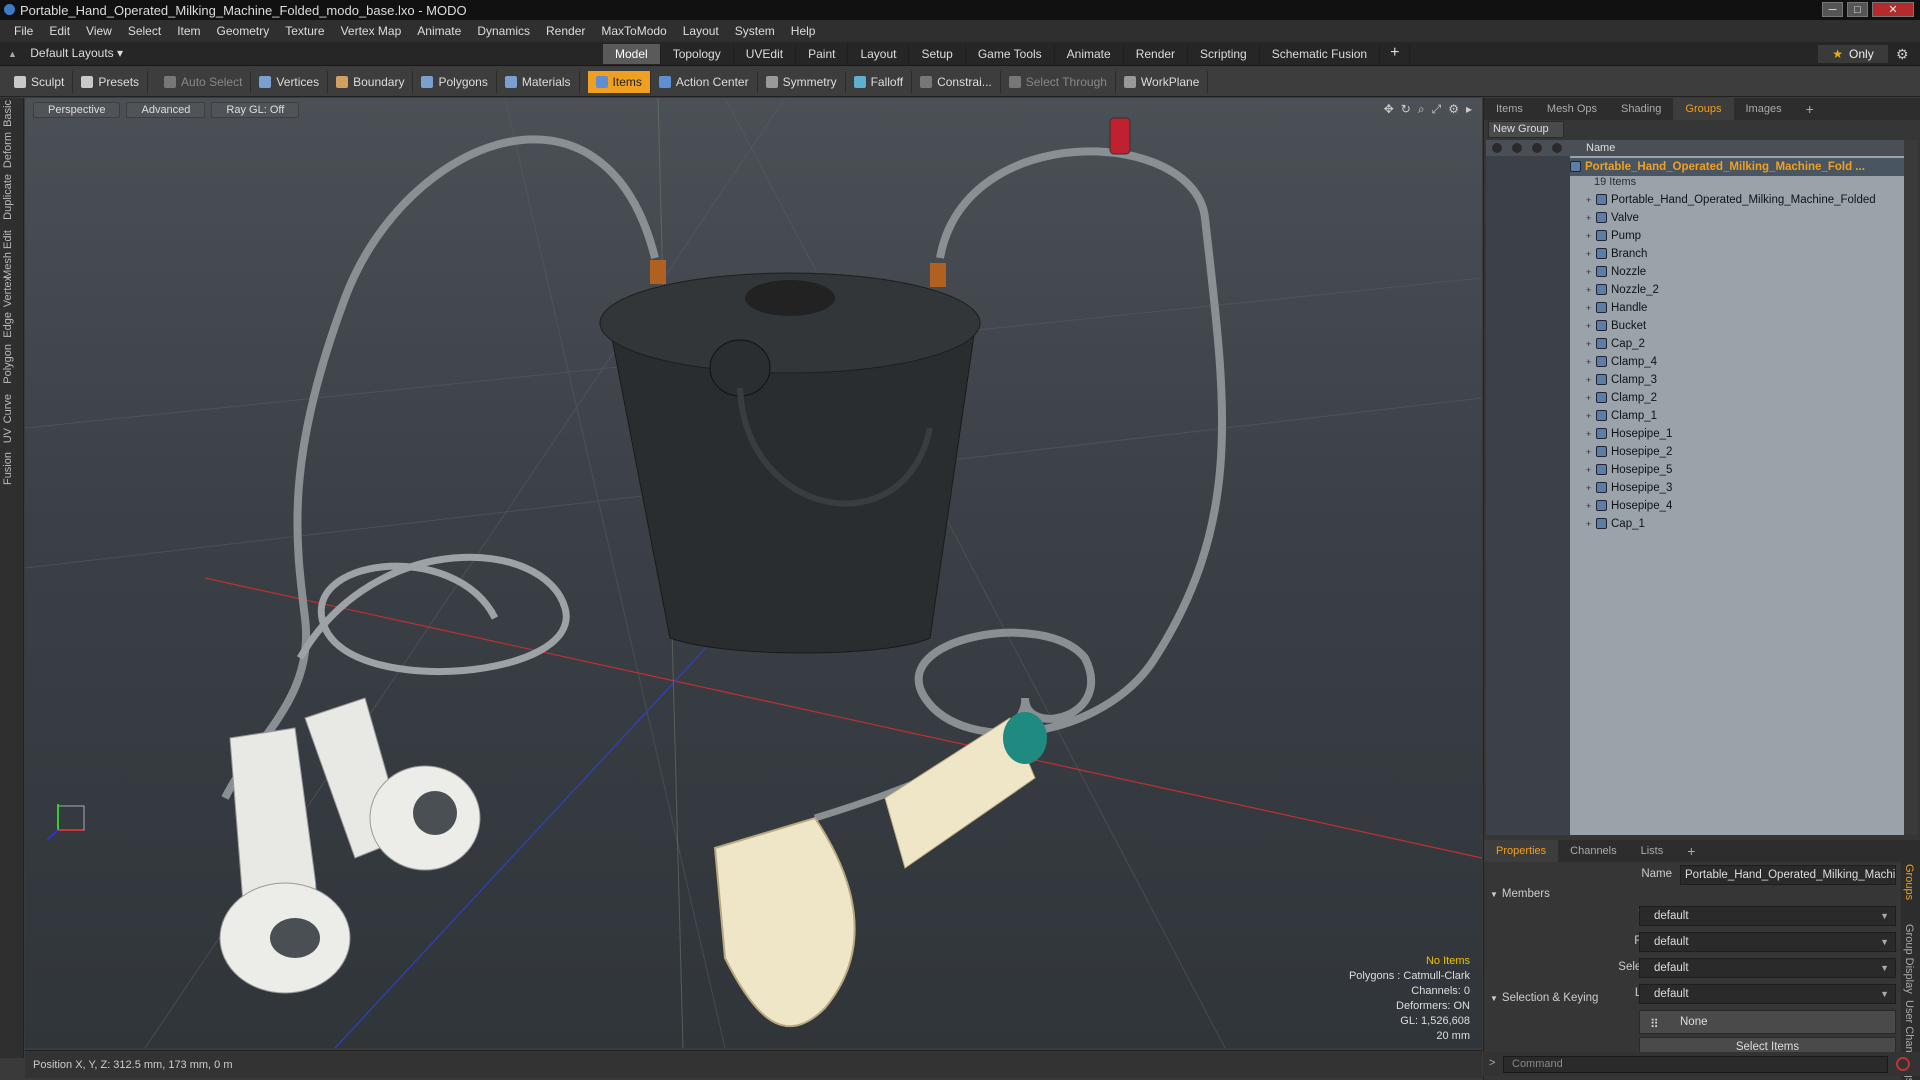 The width and height of the screenshot is (1920, 1080). Describe the element at coordinates (802, 81) in the screenshot. I see `tool-symmetry: Symmetry` at that location.